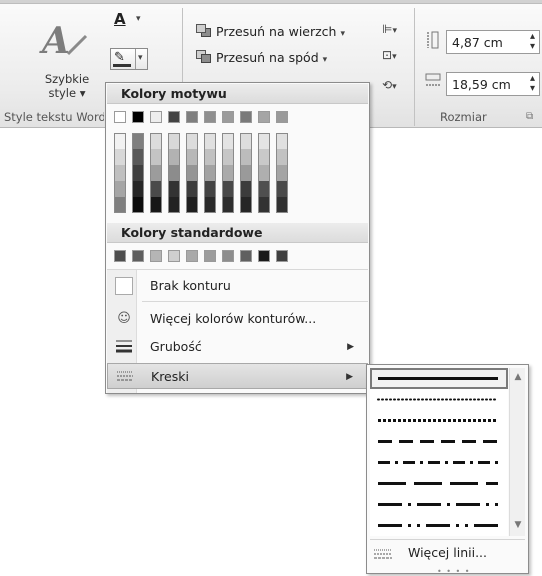 The image size is (542, 576). Describe the element at coordinates (439, 504) in the screenshot. I see `dash-style-long-dash-dot` at that location.